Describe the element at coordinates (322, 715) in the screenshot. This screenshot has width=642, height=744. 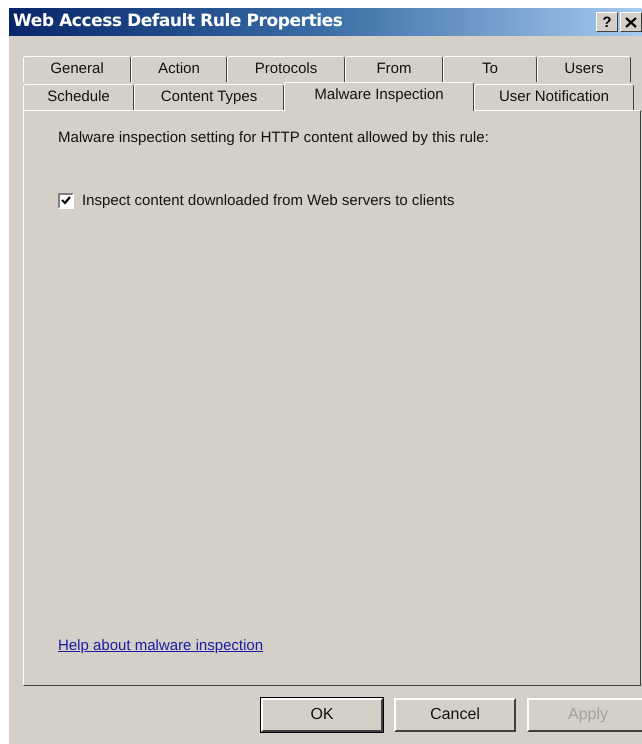
I see `dialog-button: OK` at that location.